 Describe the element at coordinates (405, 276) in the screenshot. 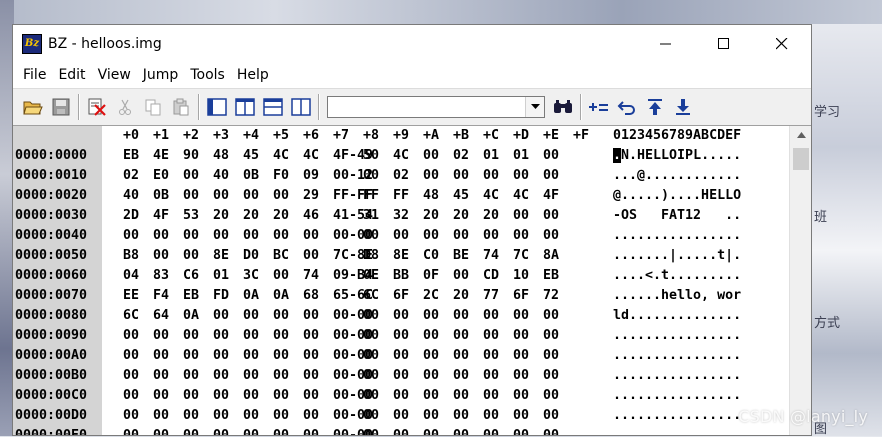

I see `hex-byte: BB` at that location.